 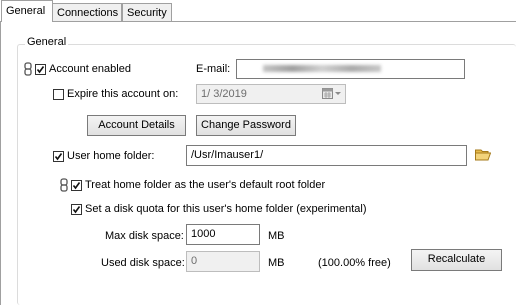 What do you see at coordinates (58, 94) in the screenshot?
I see `expire-account-checkbox` at bounding box center [58, 94].